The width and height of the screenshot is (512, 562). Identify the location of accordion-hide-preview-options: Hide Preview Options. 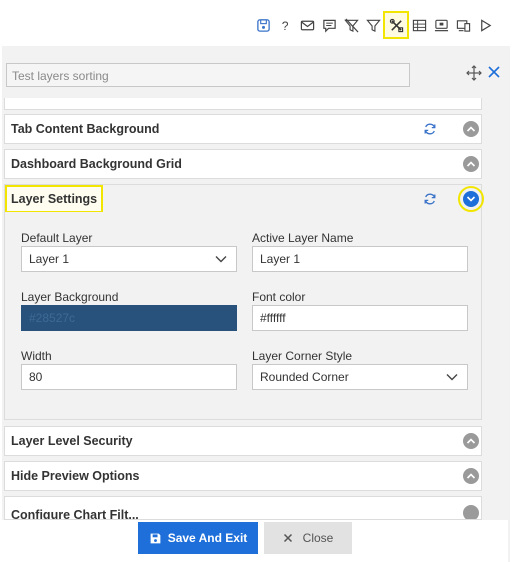
(243, 476).